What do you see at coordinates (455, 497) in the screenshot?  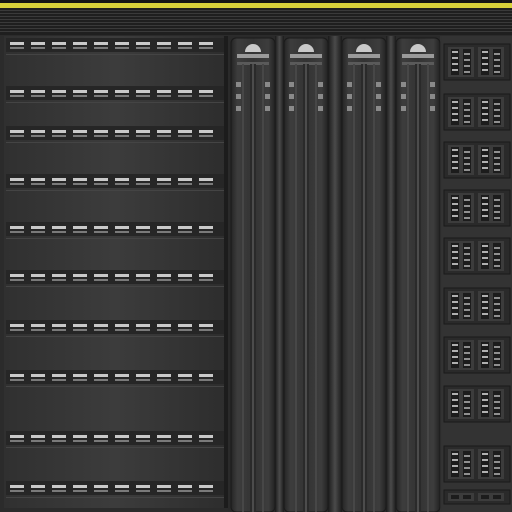 I see `rack-module-window` at bounding box center [455, 497].